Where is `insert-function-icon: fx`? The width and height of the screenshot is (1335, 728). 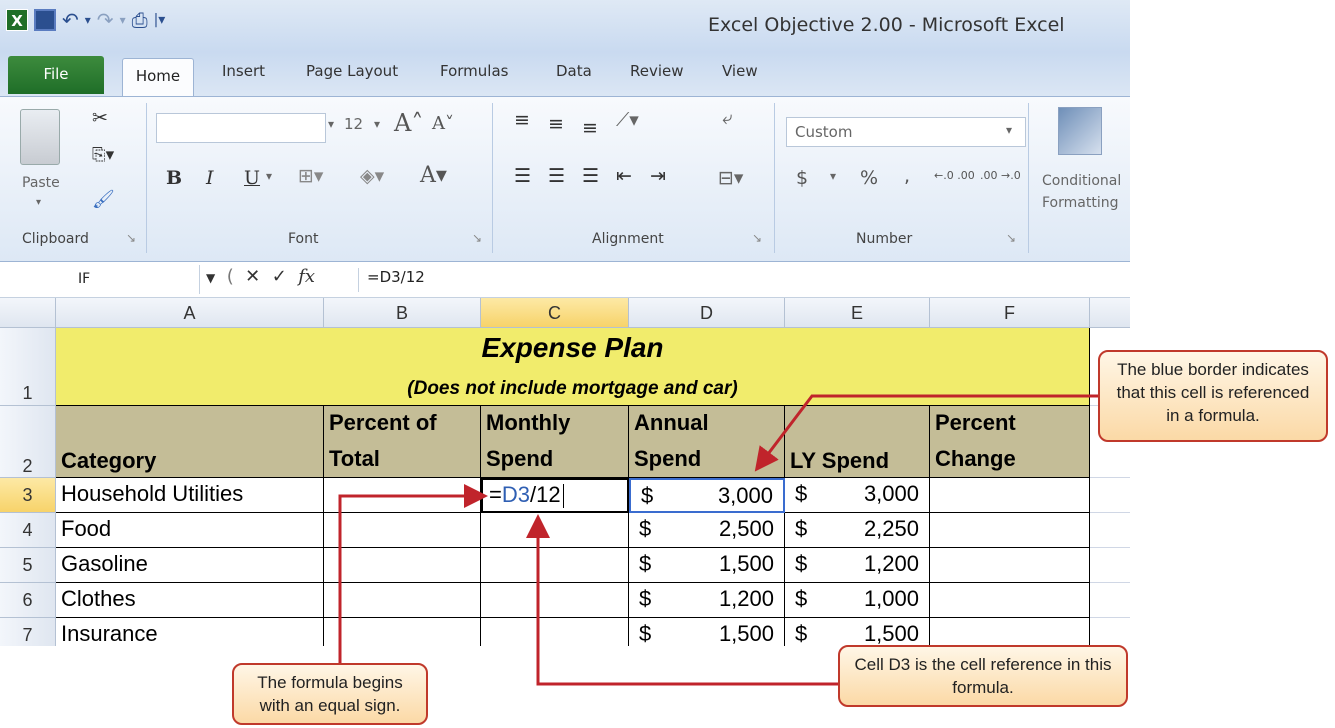
insert-function-icon: fx is located at coordinates (304, 276).